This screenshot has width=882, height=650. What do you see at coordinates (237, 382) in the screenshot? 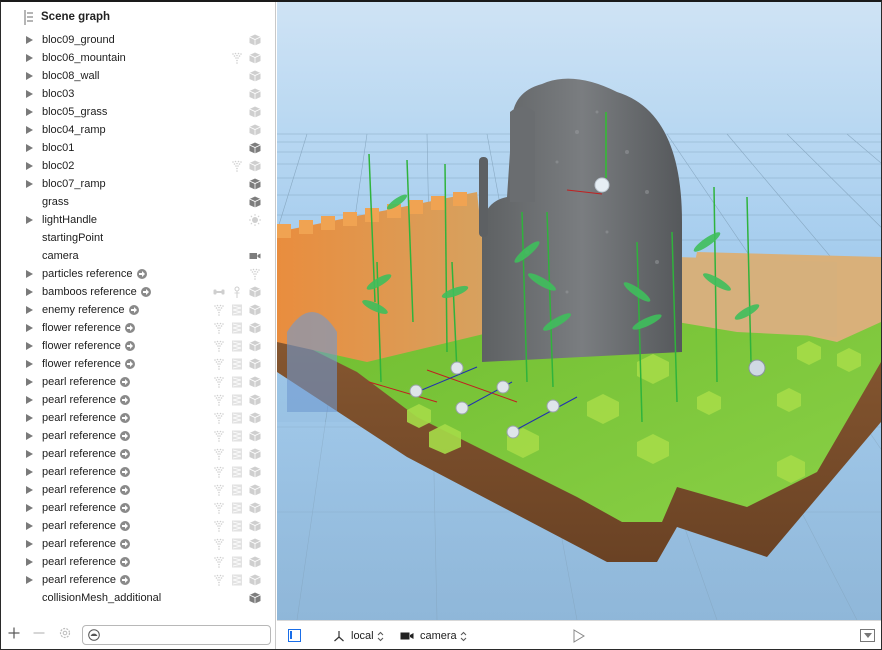
I see `node-attribute-icons` at bounding box center [237, 382].